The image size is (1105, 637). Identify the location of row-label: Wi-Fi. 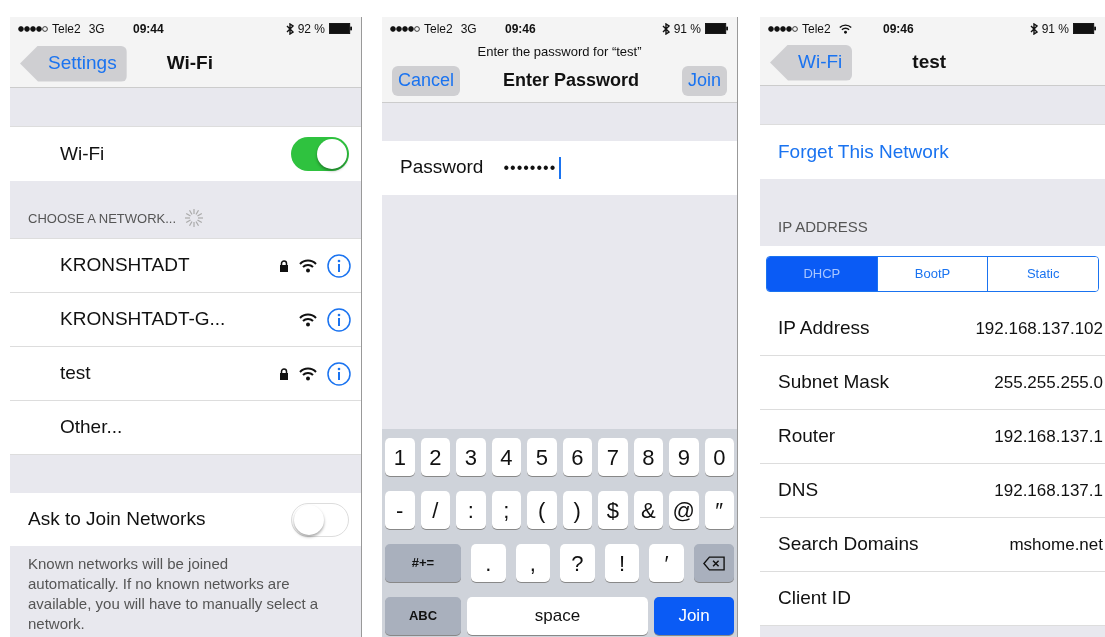
(83, 153).